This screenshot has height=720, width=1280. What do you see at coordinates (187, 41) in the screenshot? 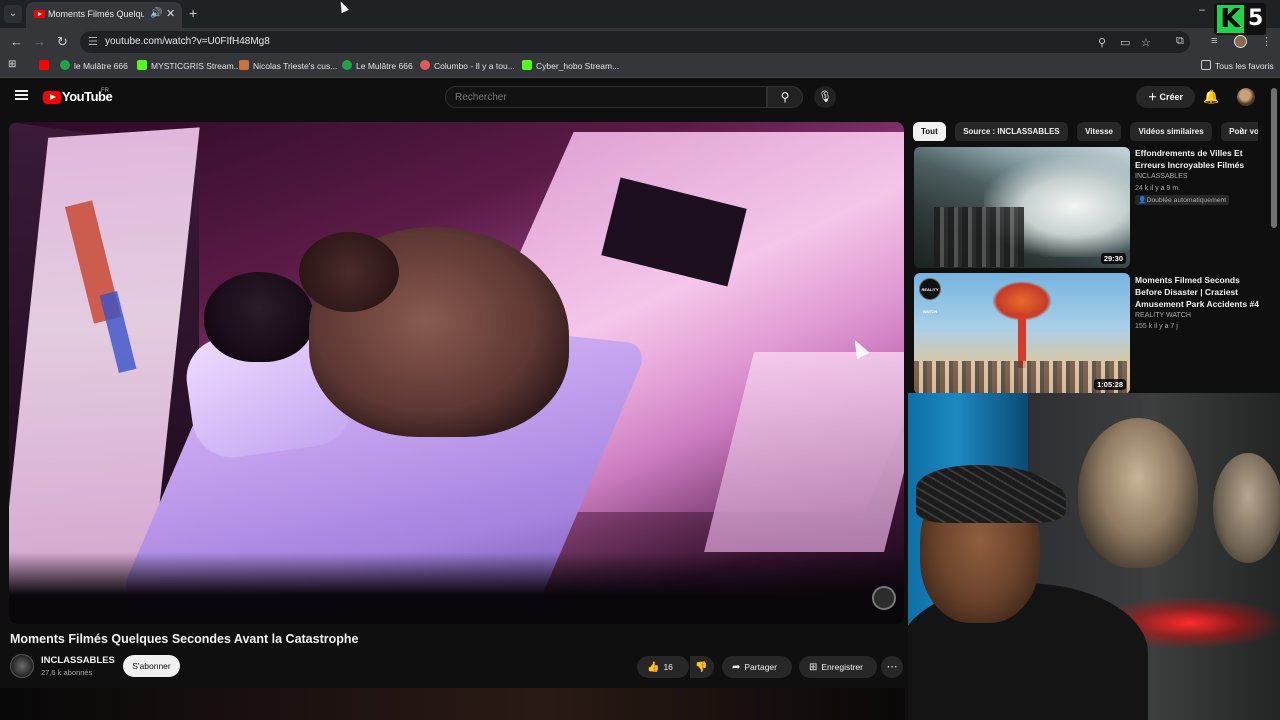
I see `address-url: youtube.com/watch?v=U0FIfH48Mg8` at bounding box center [187, 41].